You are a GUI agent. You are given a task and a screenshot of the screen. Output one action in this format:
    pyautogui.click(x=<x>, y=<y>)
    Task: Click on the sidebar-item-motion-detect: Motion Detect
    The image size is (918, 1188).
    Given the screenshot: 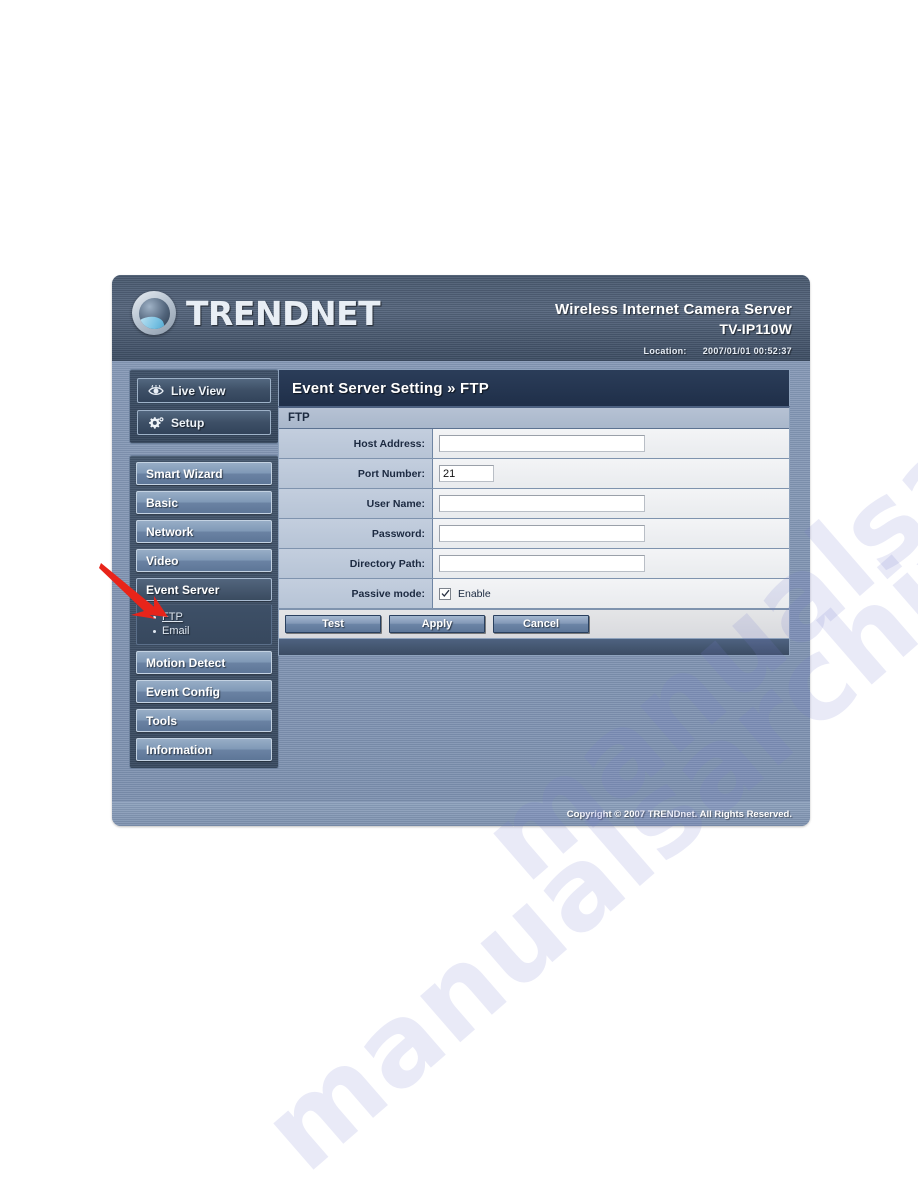 What is the action you would take?
    pyautogui.click(x=204, y=662)
    